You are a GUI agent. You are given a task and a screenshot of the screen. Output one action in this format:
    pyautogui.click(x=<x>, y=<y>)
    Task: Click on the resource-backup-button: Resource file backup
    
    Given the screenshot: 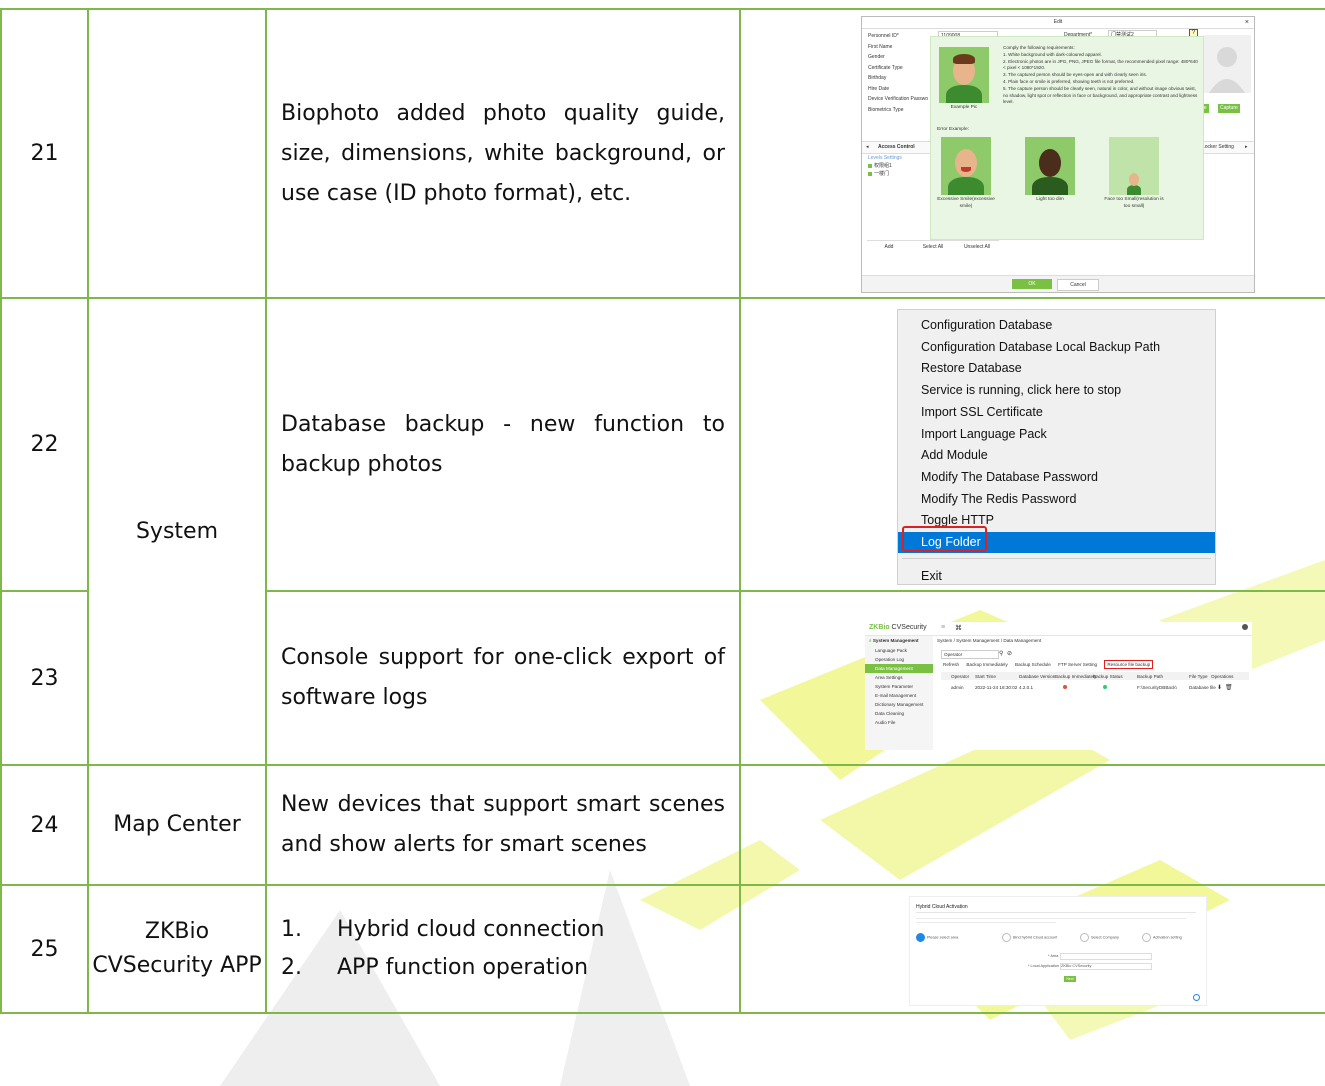 What is the action you would take?
    pyautogui.click(x=1129, y=664)
    